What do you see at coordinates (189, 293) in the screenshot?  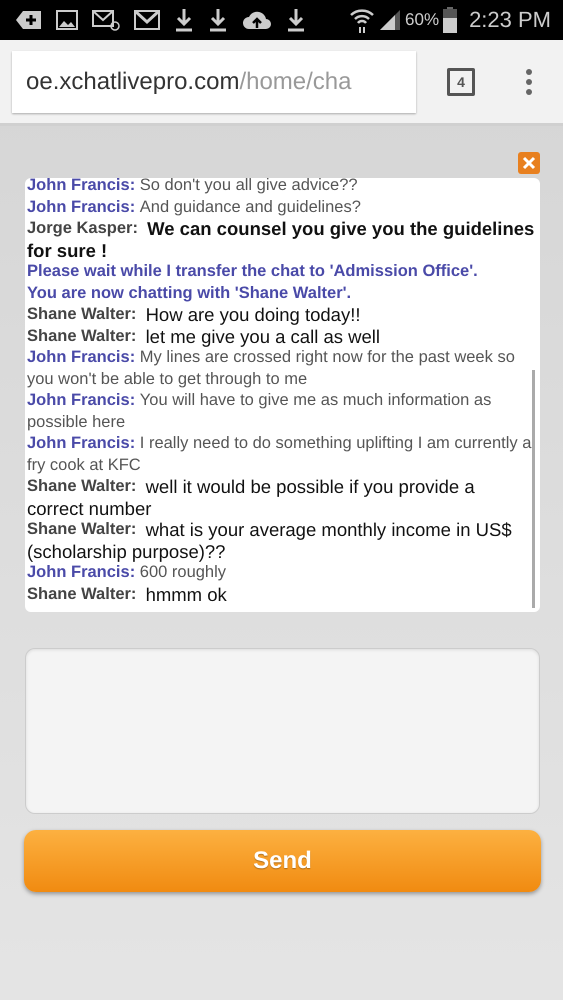 I see `system-message: You are now chatting with 'Shane Walter'.` at bounding box center [189, 293].